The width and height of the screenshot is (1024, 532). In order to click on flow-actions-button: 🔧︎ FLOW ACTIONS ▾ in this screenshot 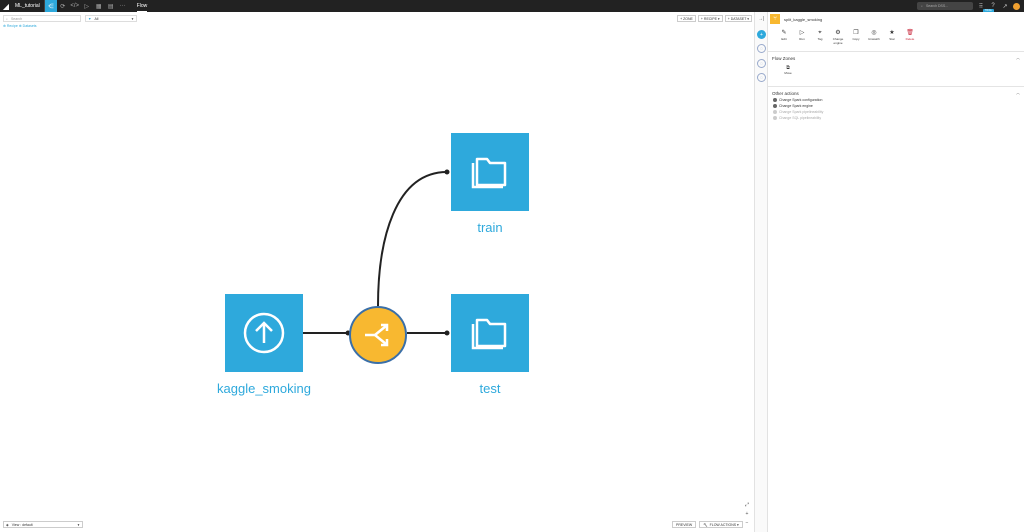, I will do `click(721, 524)`.